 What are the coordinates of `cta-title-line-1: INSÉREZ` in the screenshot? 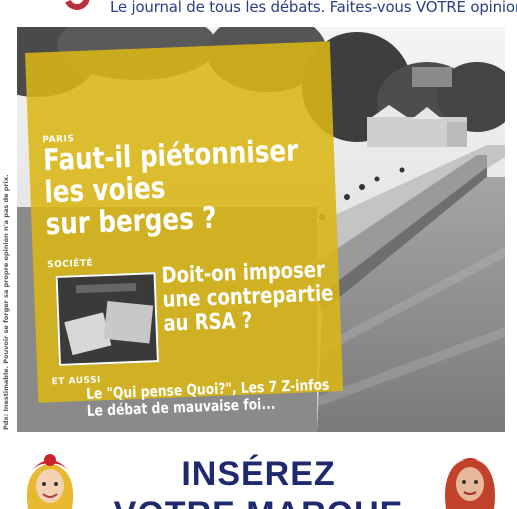 It's located at (258, 474).